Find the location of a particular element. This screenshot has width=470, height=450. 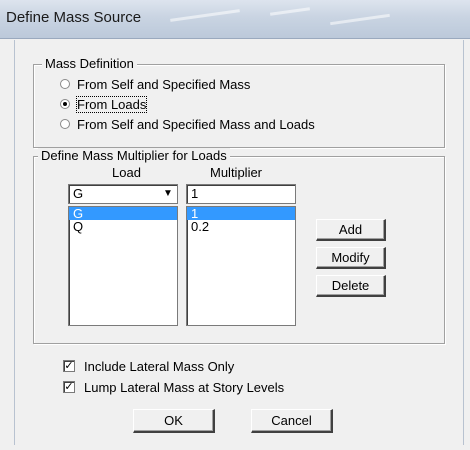

radio-self-specified-mass-and-loads: From Self and Specified Mass and Loads is located at coordinates (187, 124).